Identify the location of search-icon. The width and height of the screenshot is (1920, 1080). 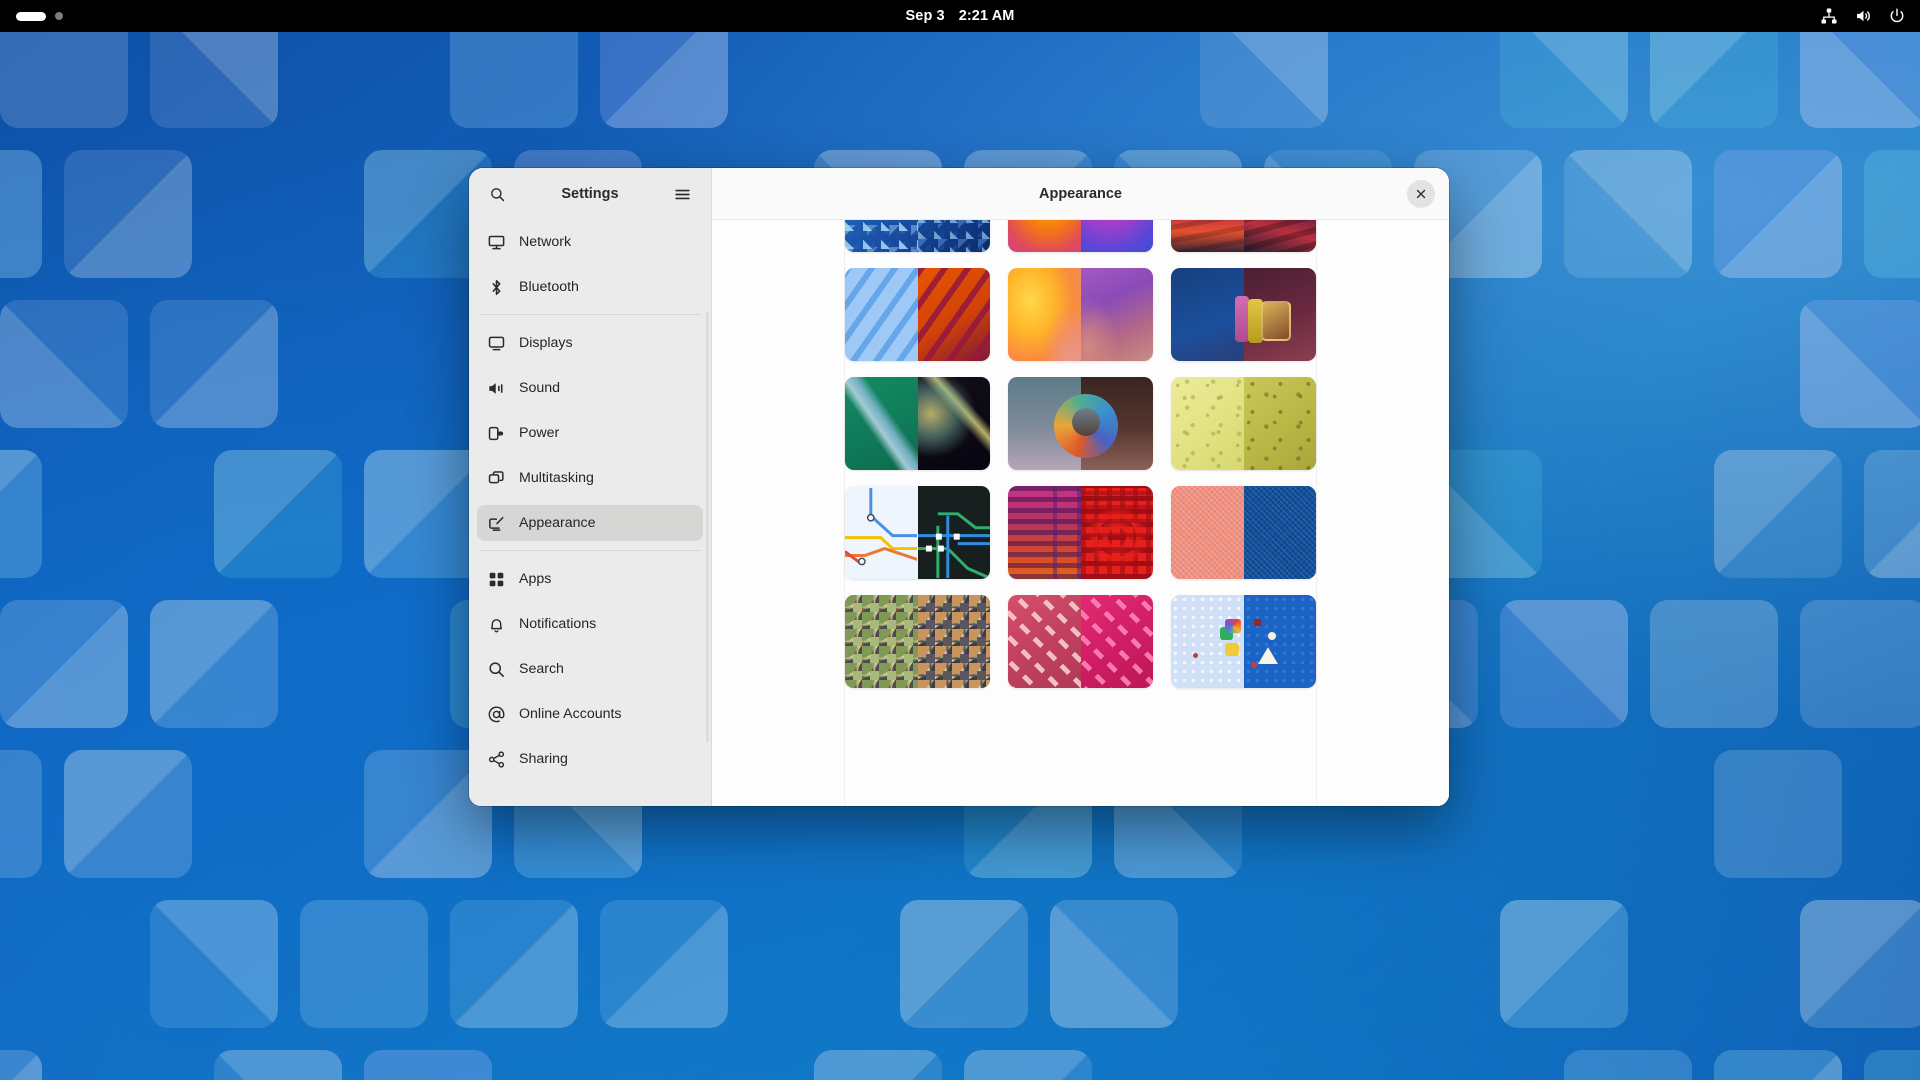
(496, 669).